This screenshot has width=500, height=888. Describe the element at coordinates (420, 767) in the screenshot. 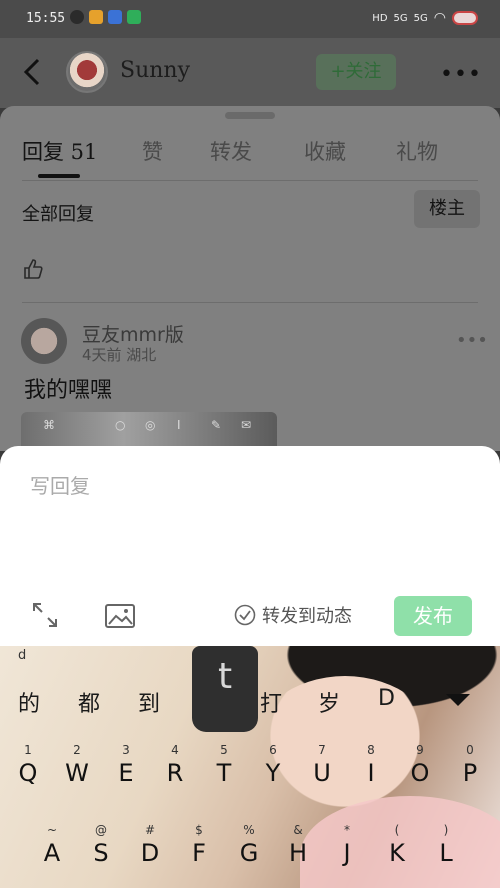

I see `key-o: 9O` at that location.